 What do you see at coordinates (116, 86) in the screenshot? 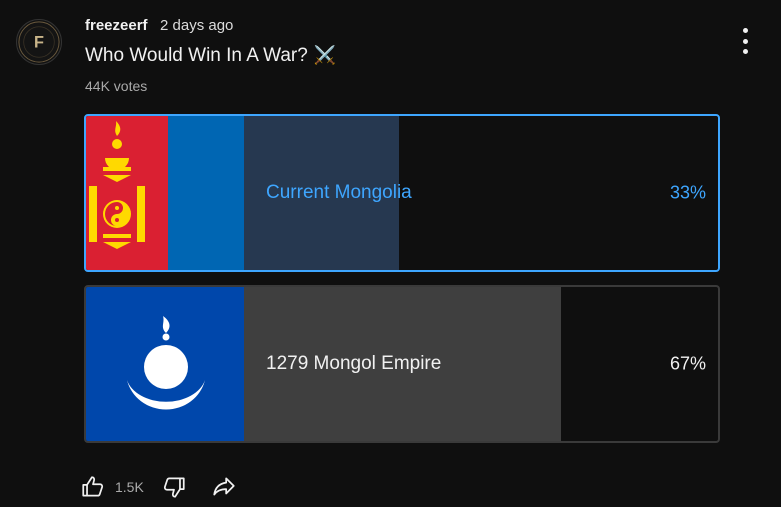
I see `vote-count: 44K votes` at bounding box center [116, 86].